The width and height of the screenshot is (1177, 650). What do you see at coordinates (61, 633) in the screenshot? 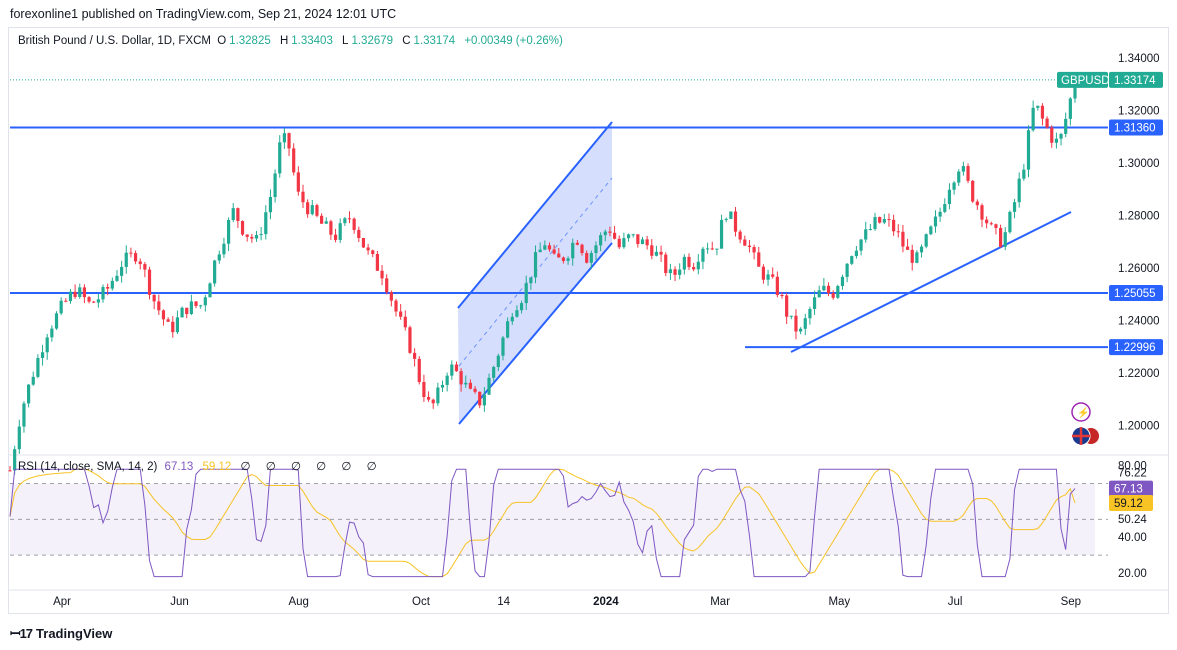
I see `footer-brand: ꟷ17 TradingView` at bounding box center [61, 633].